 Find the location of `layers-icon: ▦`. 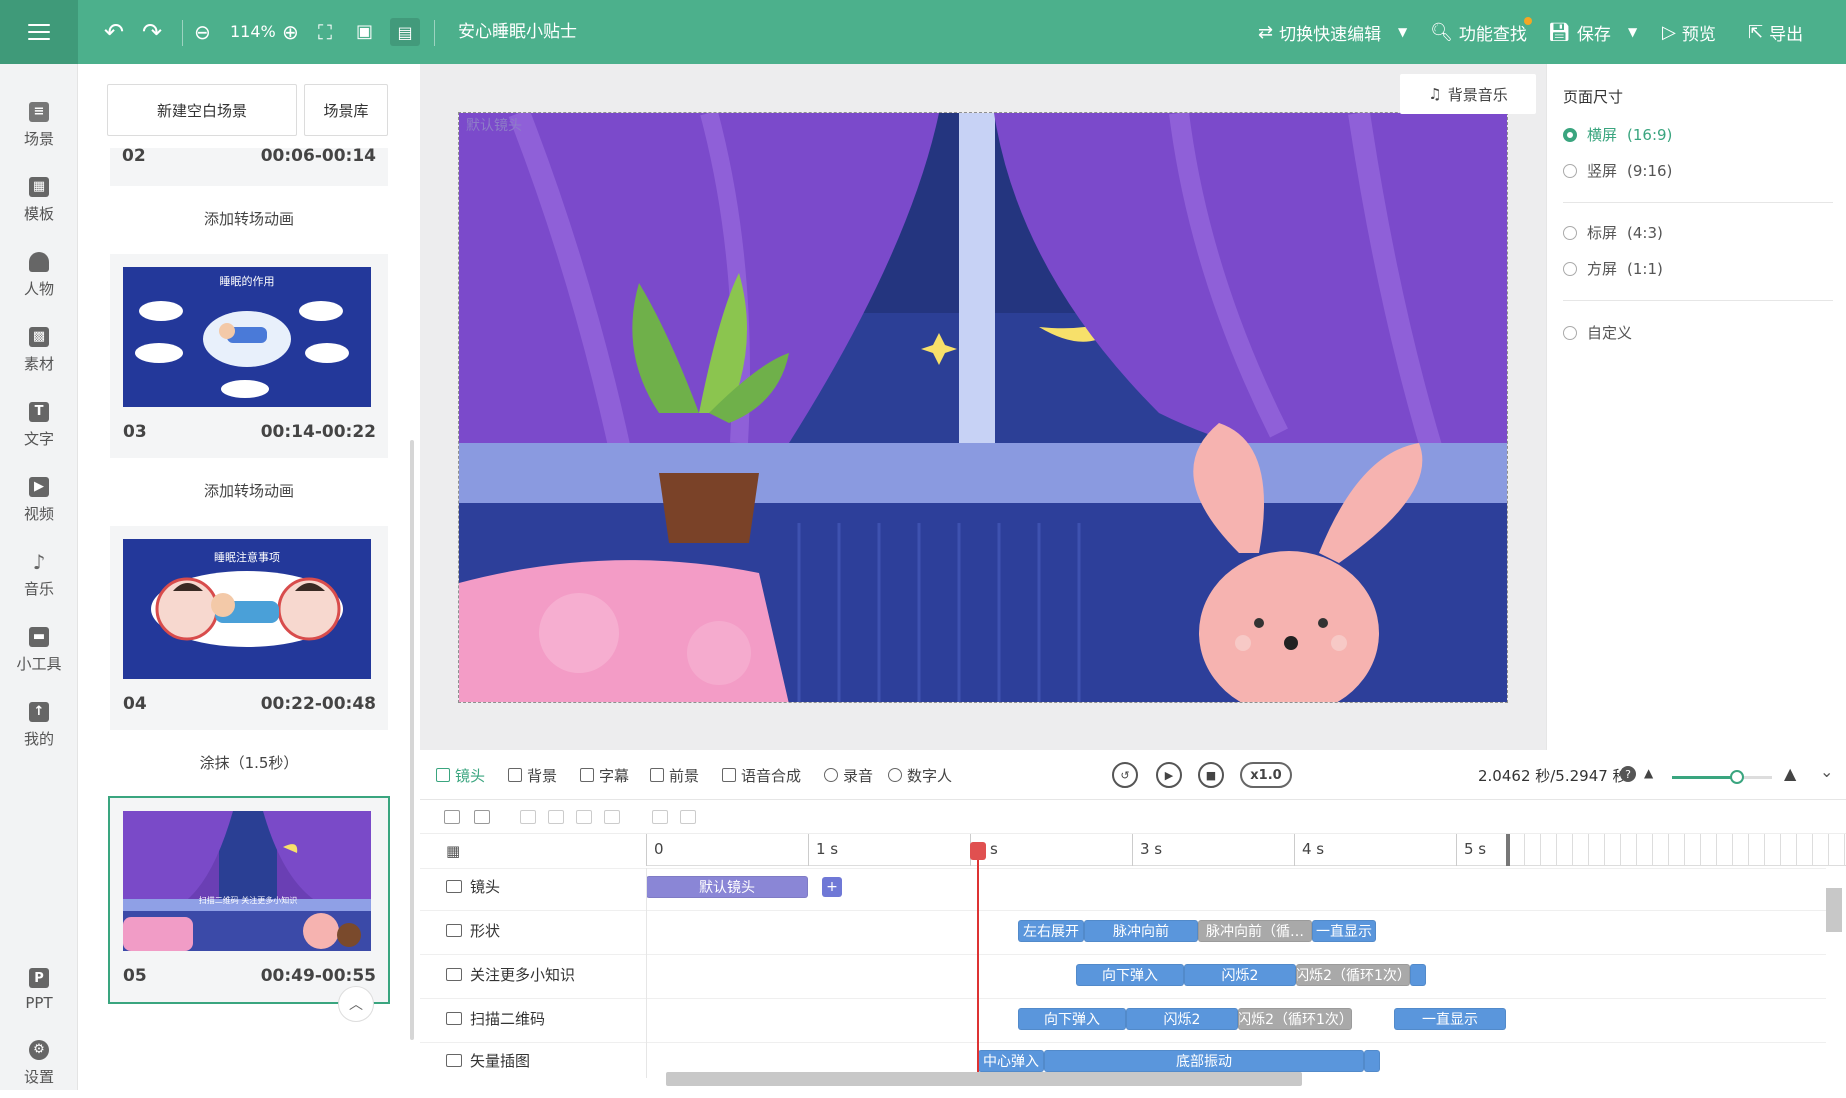

layers-icon: ▦ is located at coordinates (453, 851).